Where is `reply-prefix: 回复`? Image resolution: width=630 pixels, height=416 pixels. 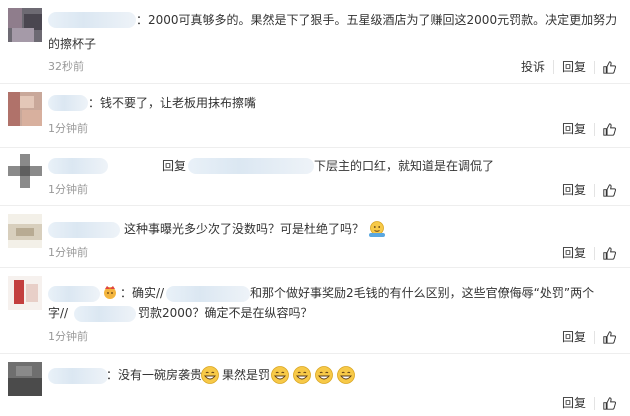
reply-prefix: 回复 is located at coordinates (174, 166).